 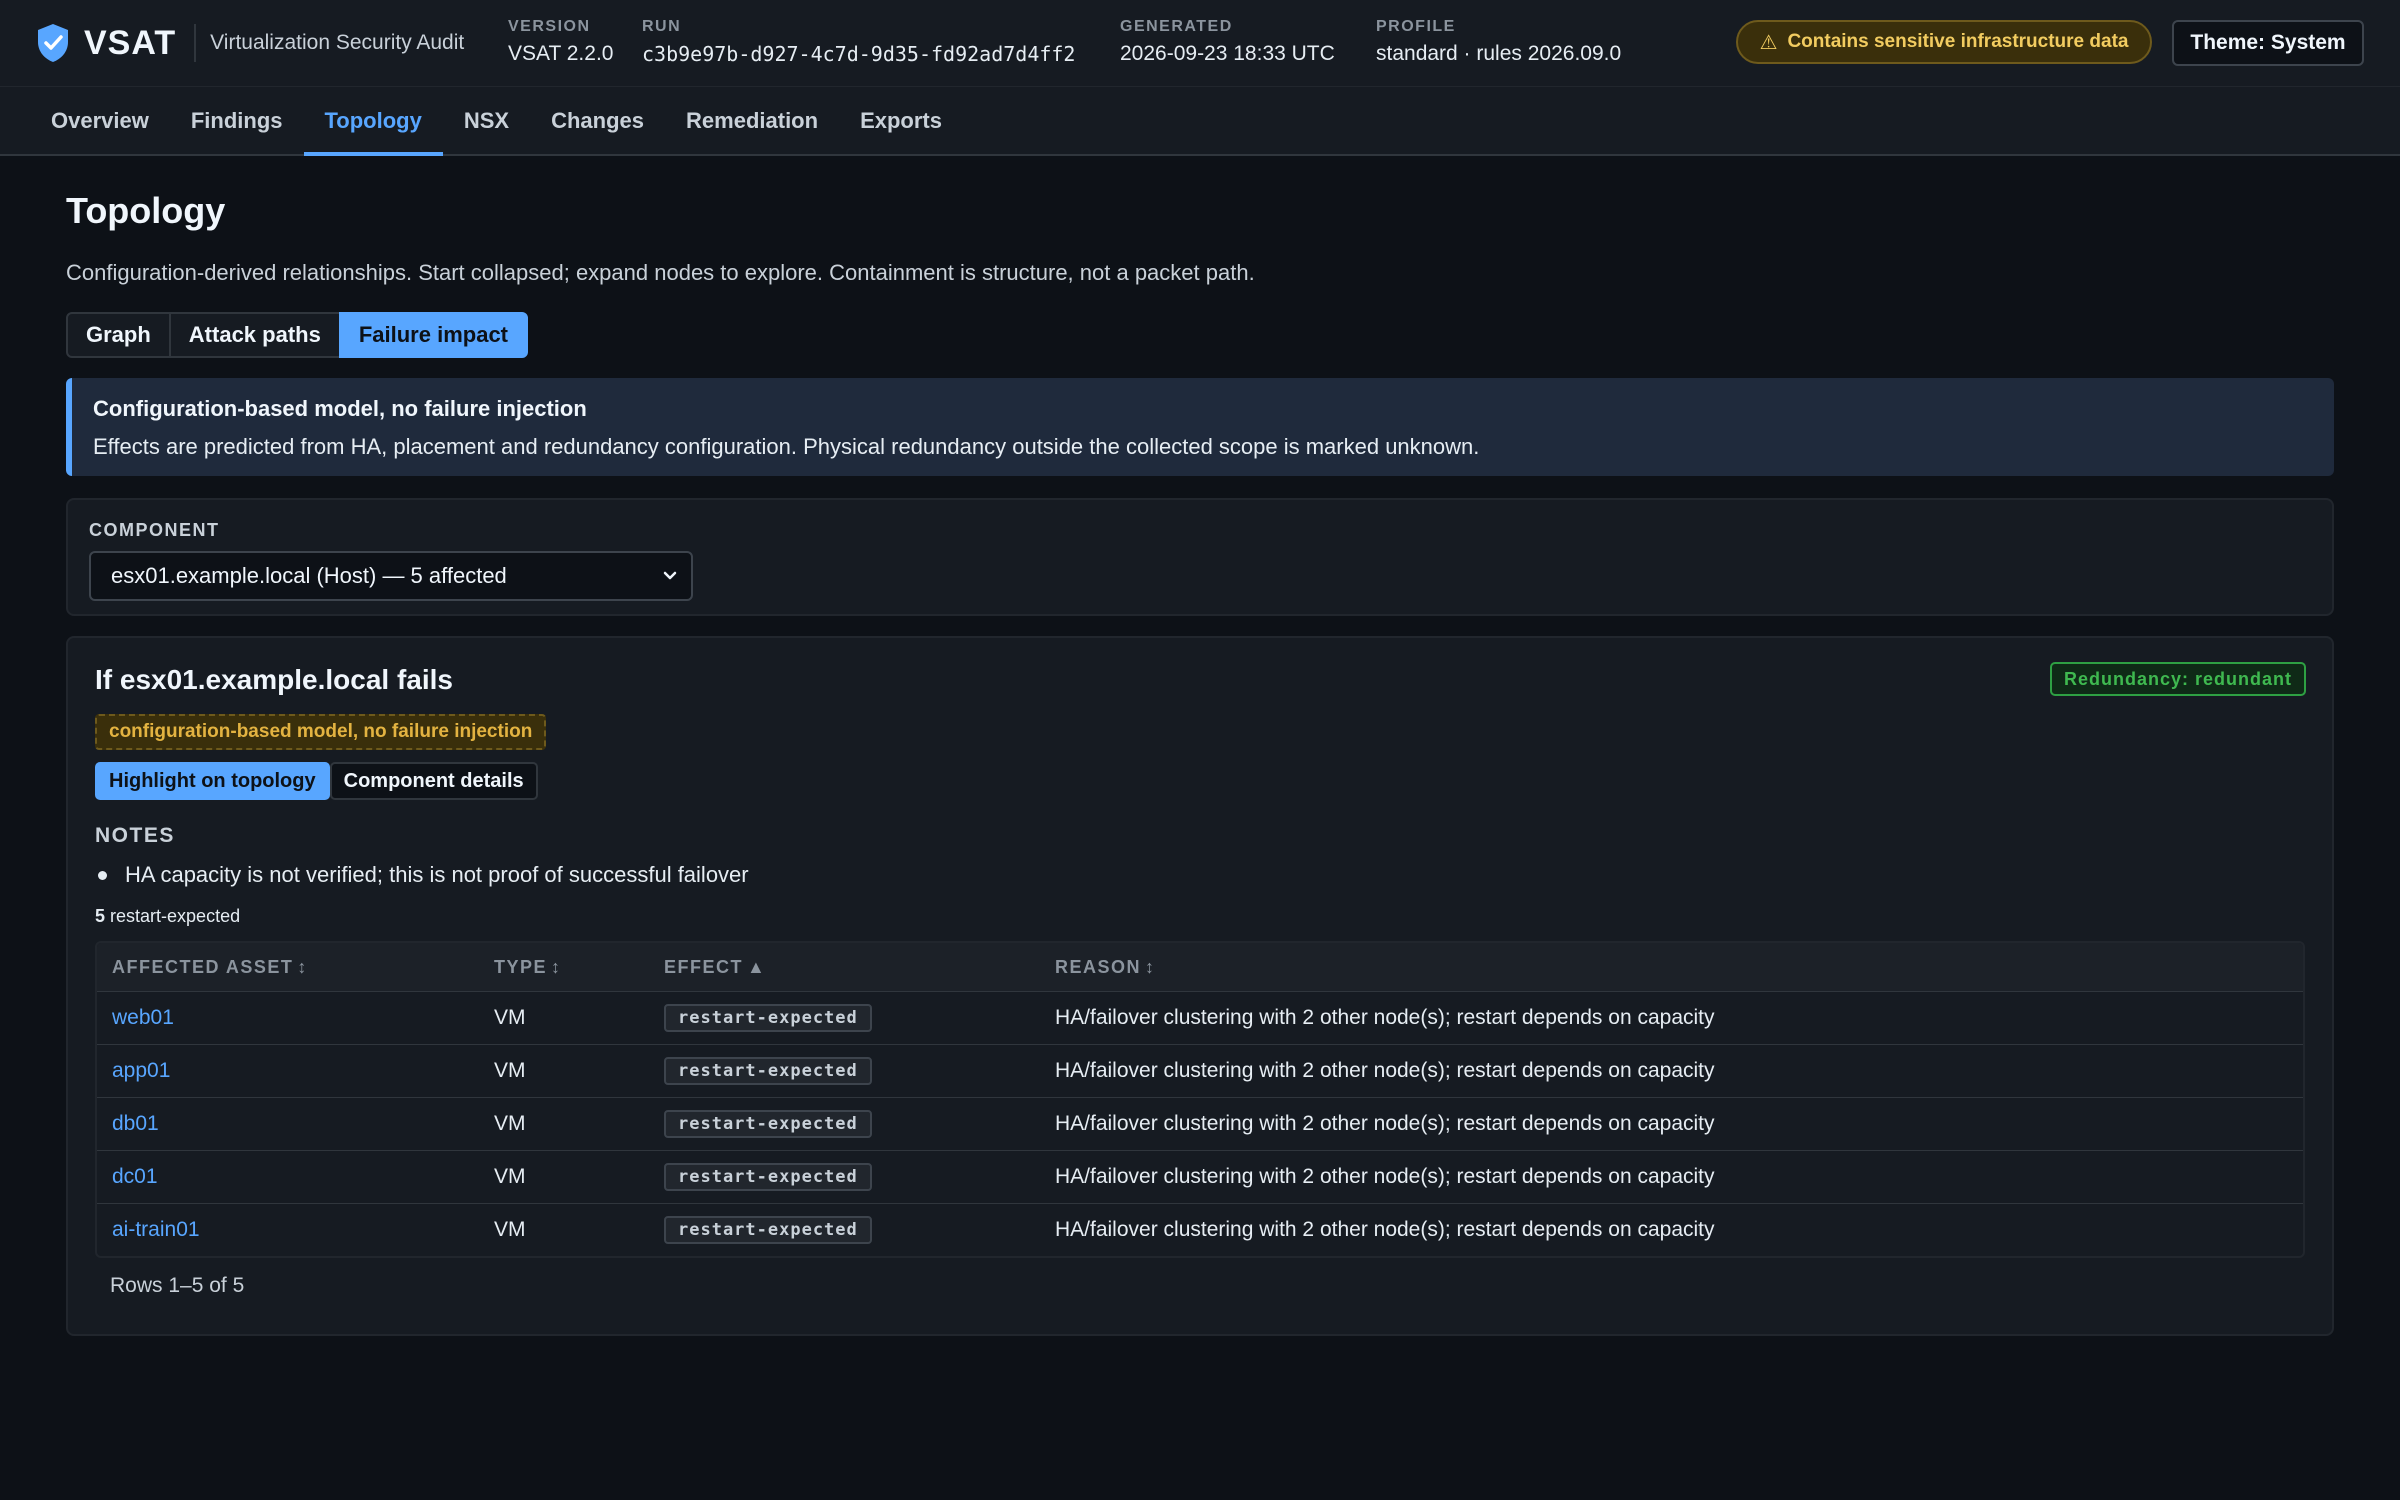 What do you see at coordinates (1098, 966) in the screenshot?
I see `col-reason-label: REASON` at bounding box center [1098, 966].